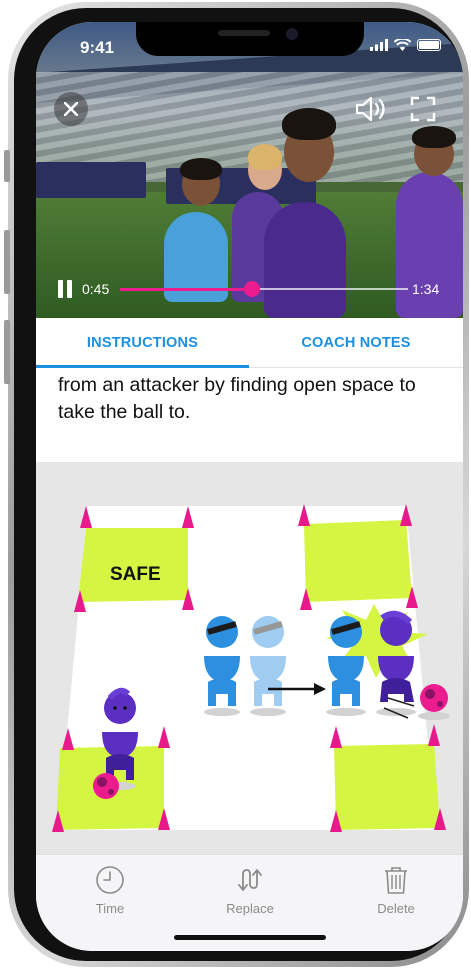  Describe the element at coordinates (142, 366) in the screenshot. I see `tab-active-indicator` at that location.